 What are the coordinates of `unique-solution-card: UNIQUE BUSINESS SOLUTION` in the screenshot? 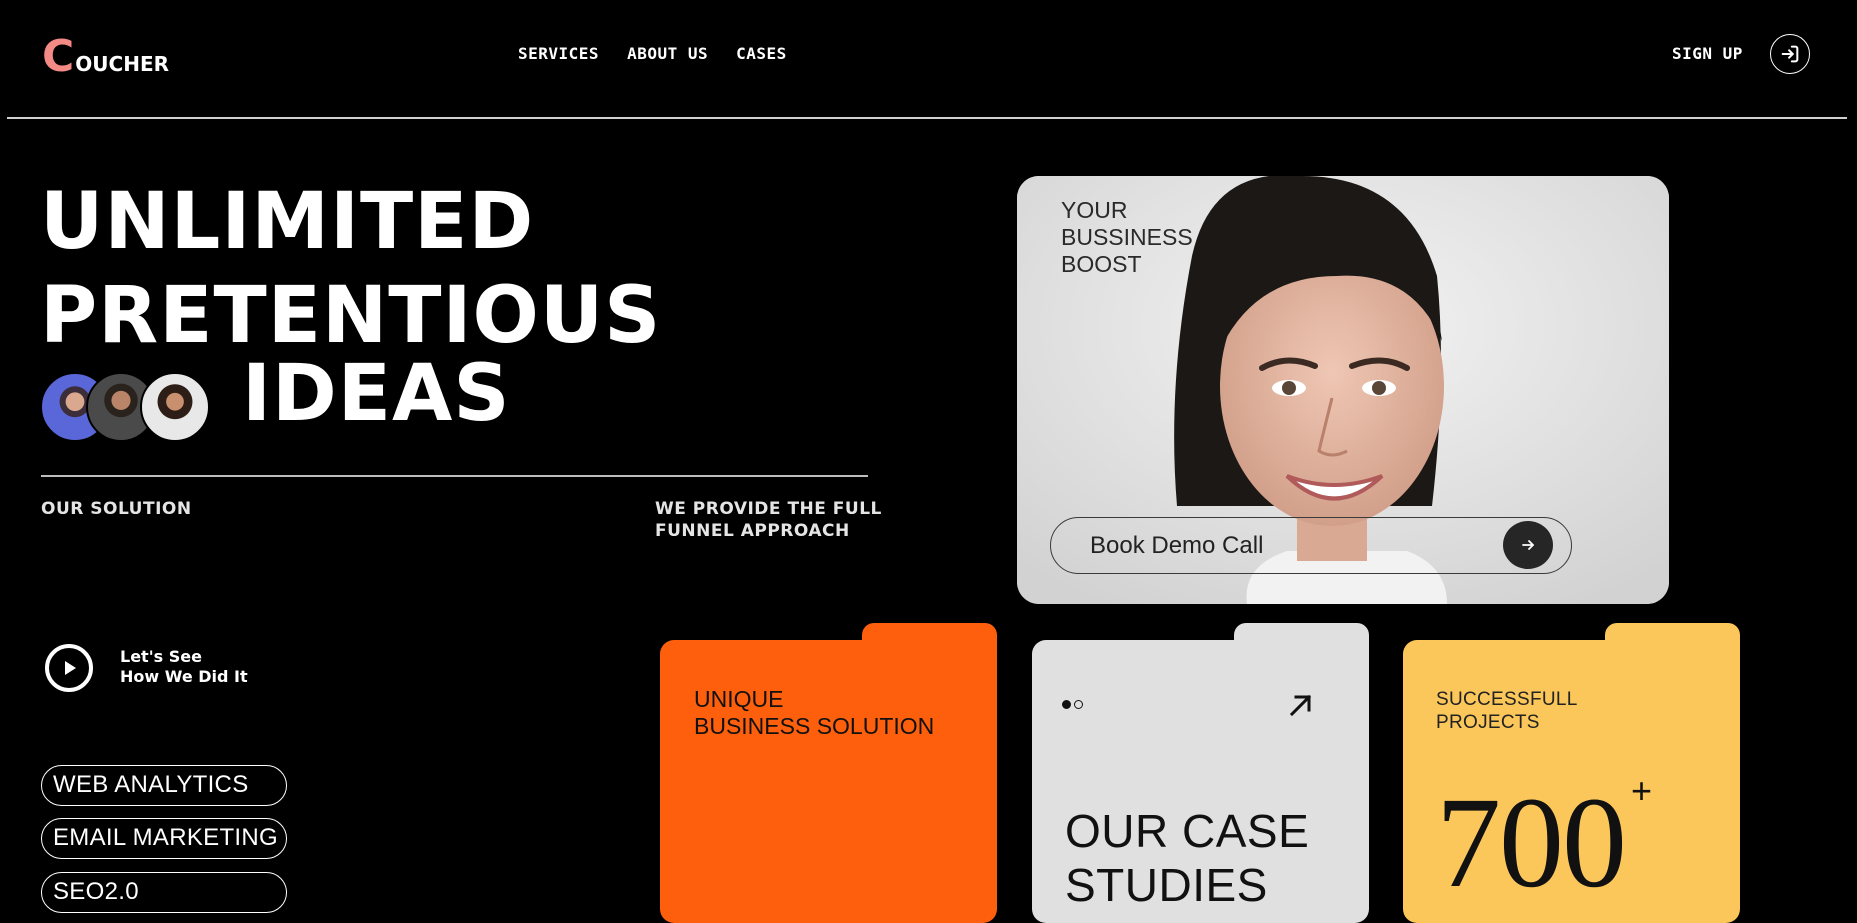 It's located at (828, 773).